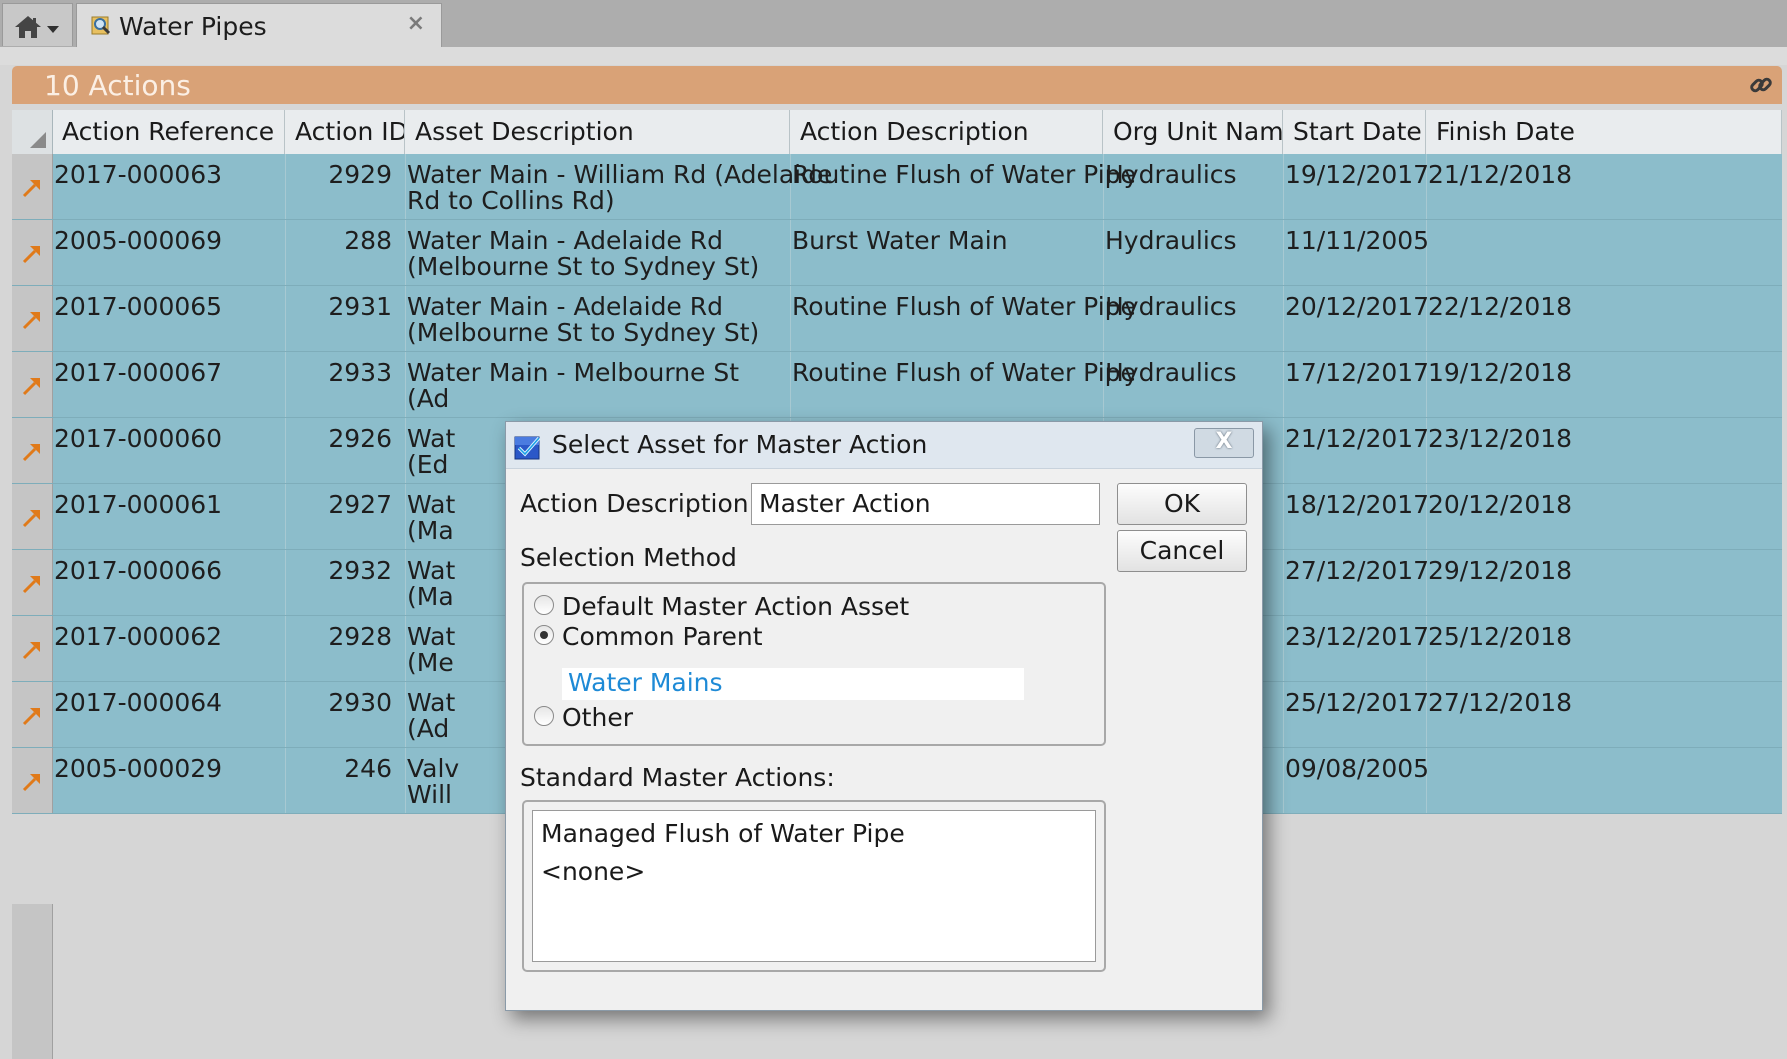  I want to click on cell-action-id: 246, so click(368, 768).